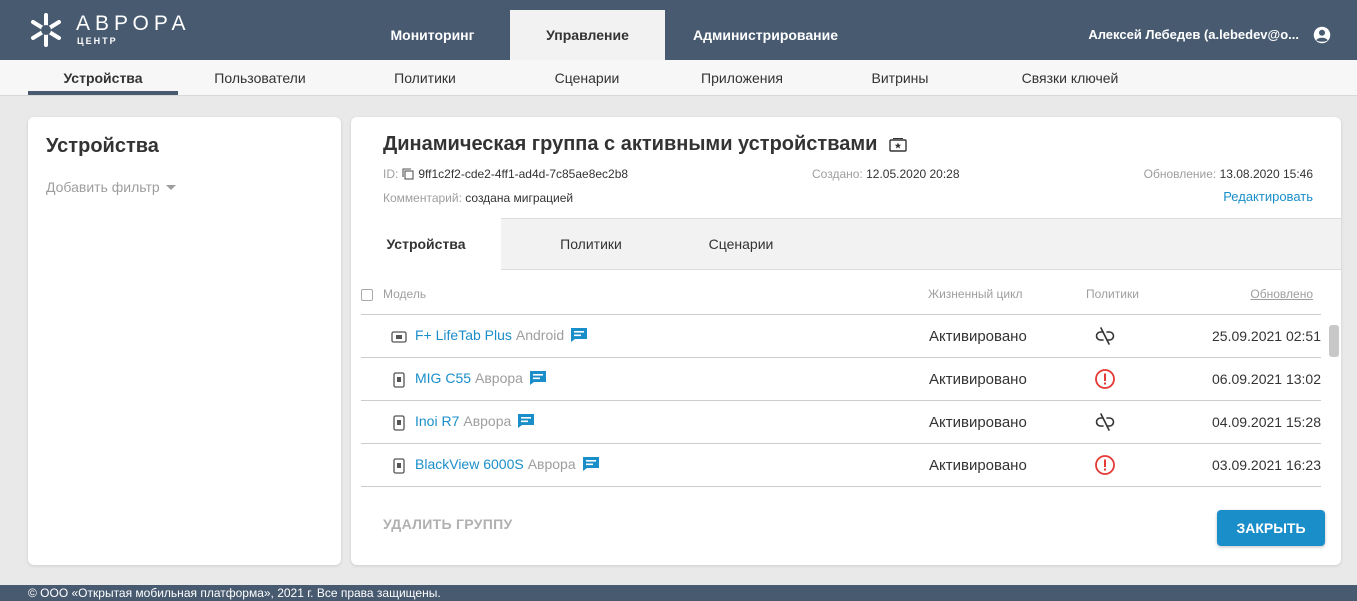  What do you see at coordinates (1112, 294) in the screenshot?
I see `header-policies: Политики` at bounding box center [1112, 294].